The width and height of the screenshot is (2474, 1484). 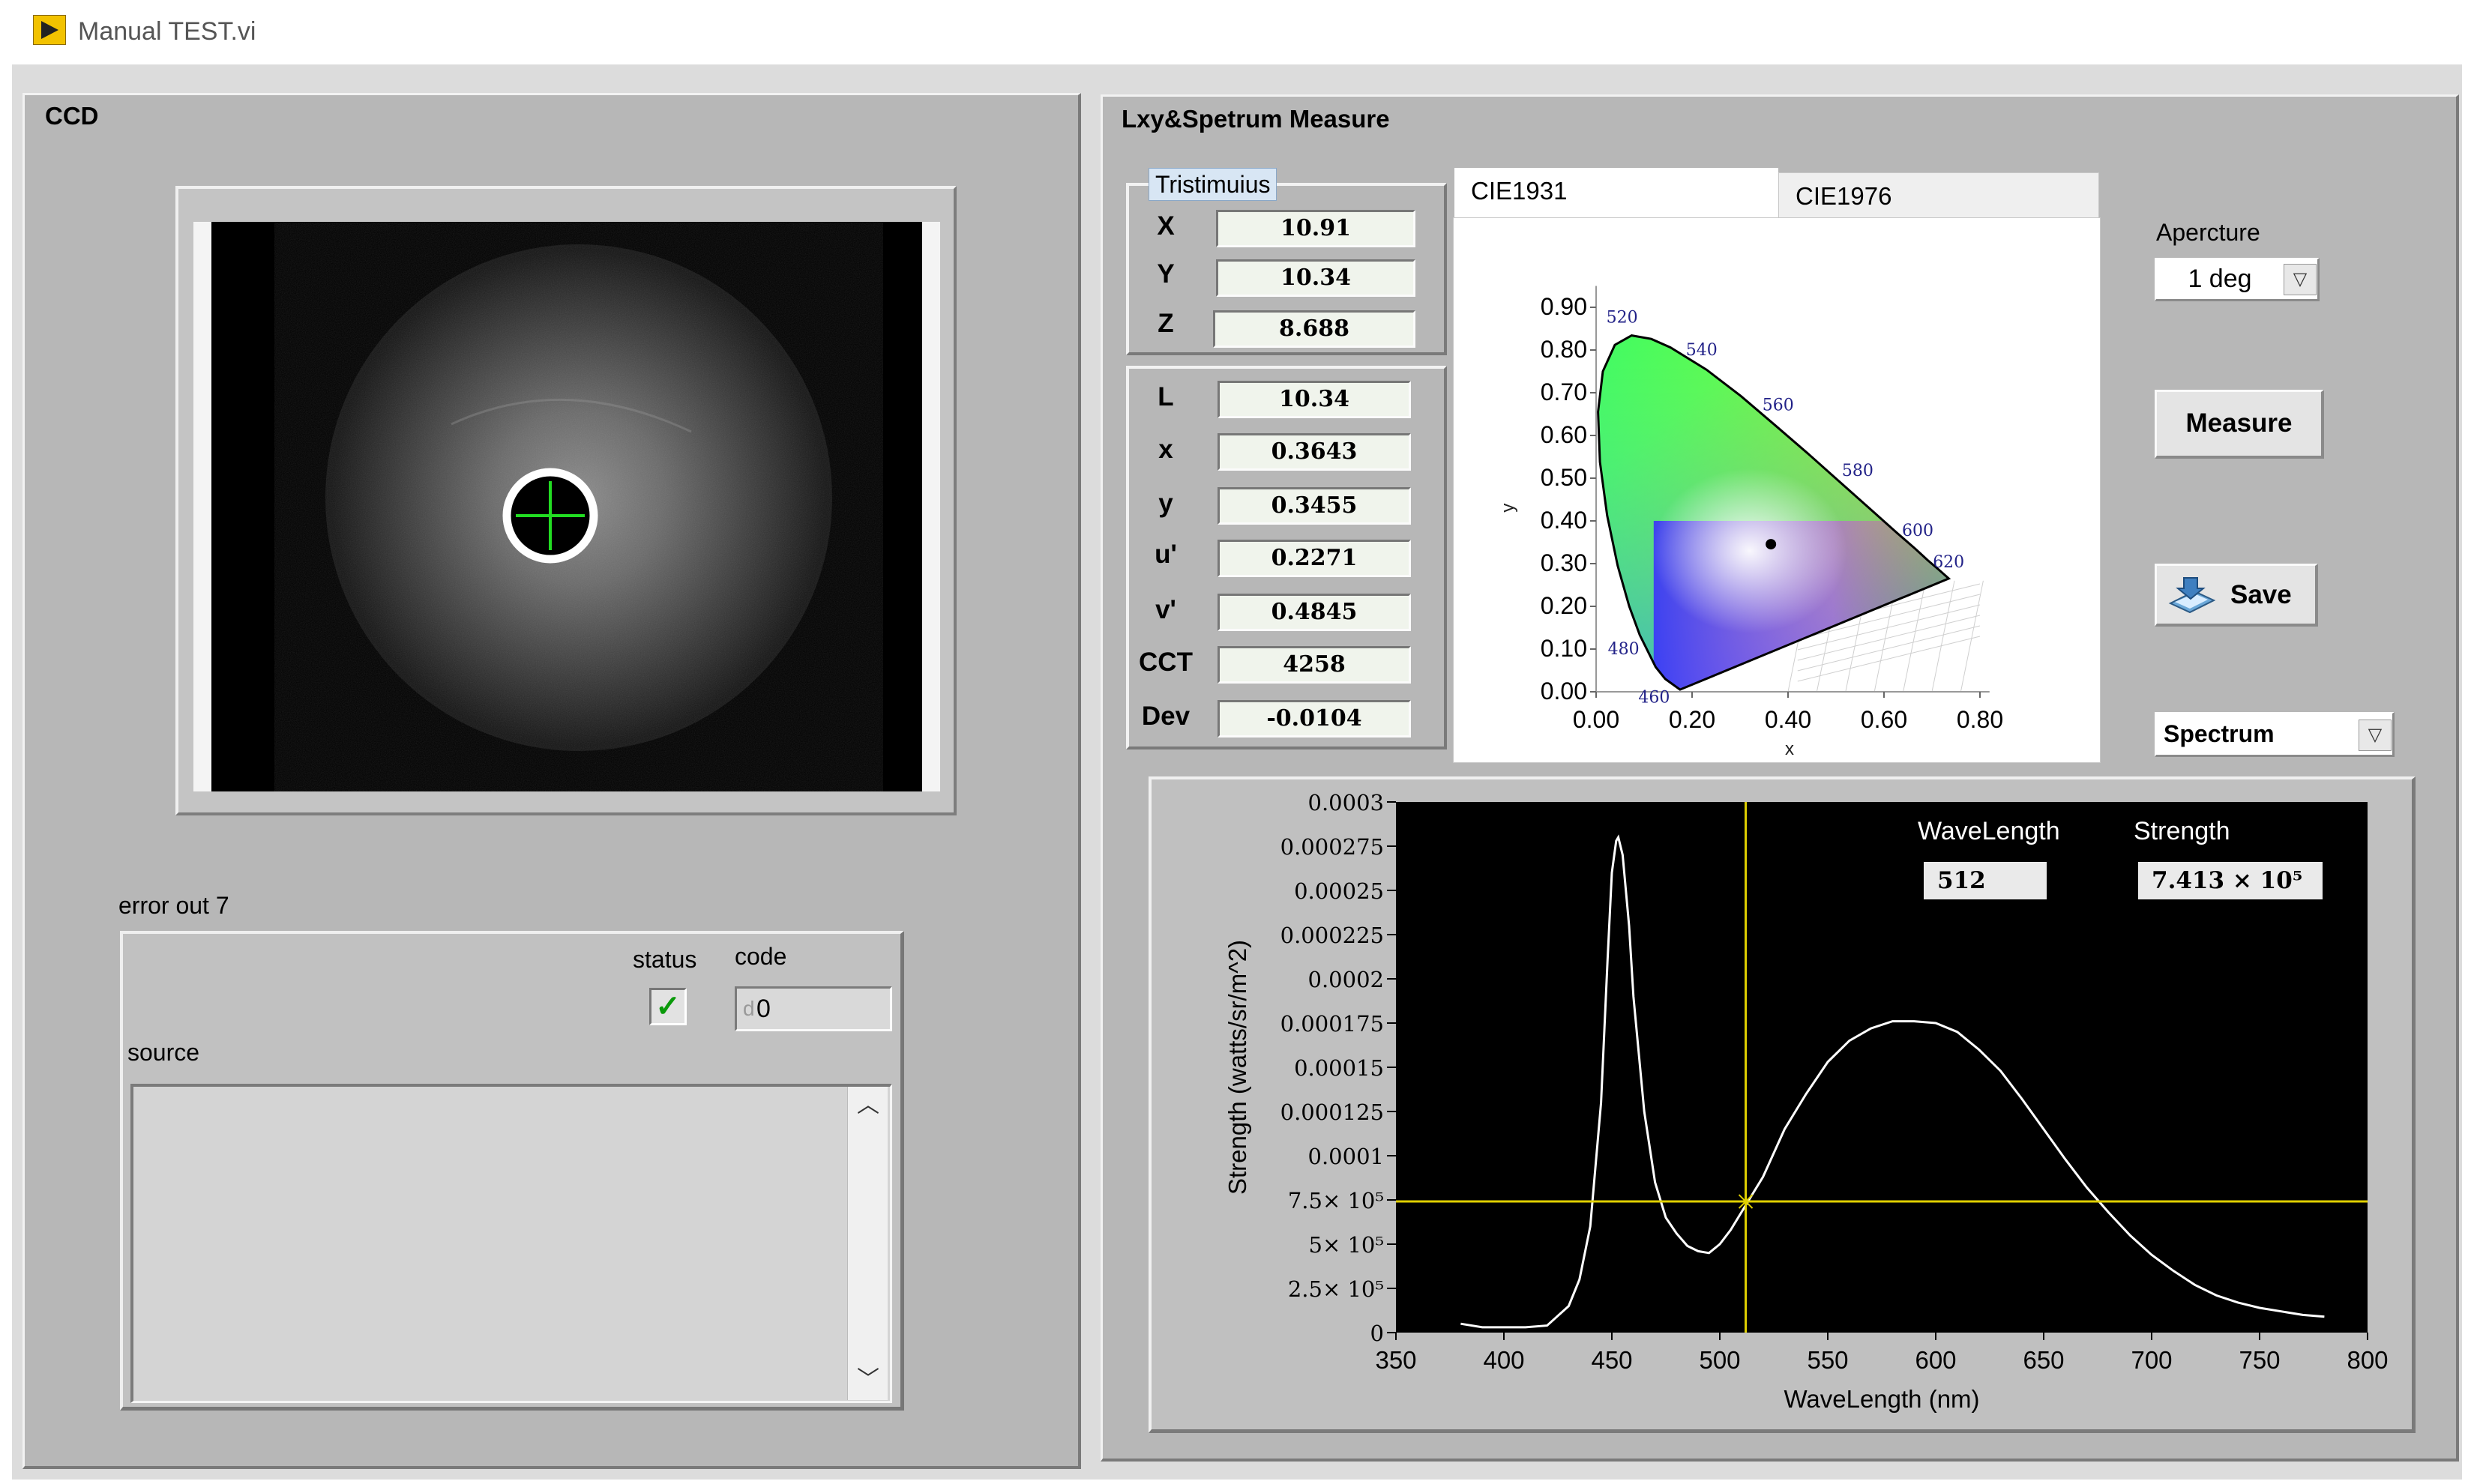 I want to click on cie-y-axis-label: y, so click(x=1508, y=509).